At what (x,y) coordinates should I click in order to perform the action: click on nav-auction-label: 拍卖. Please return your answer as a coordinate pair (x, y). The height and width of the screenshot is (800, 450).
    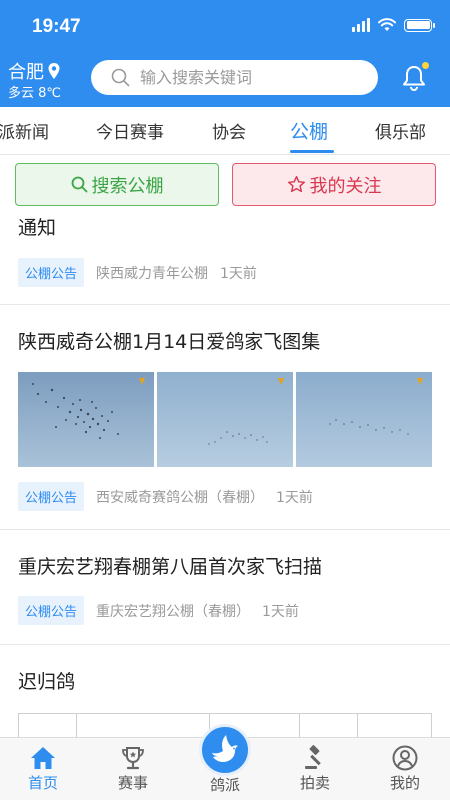
    Looking at the image, I should click on (314, 783).